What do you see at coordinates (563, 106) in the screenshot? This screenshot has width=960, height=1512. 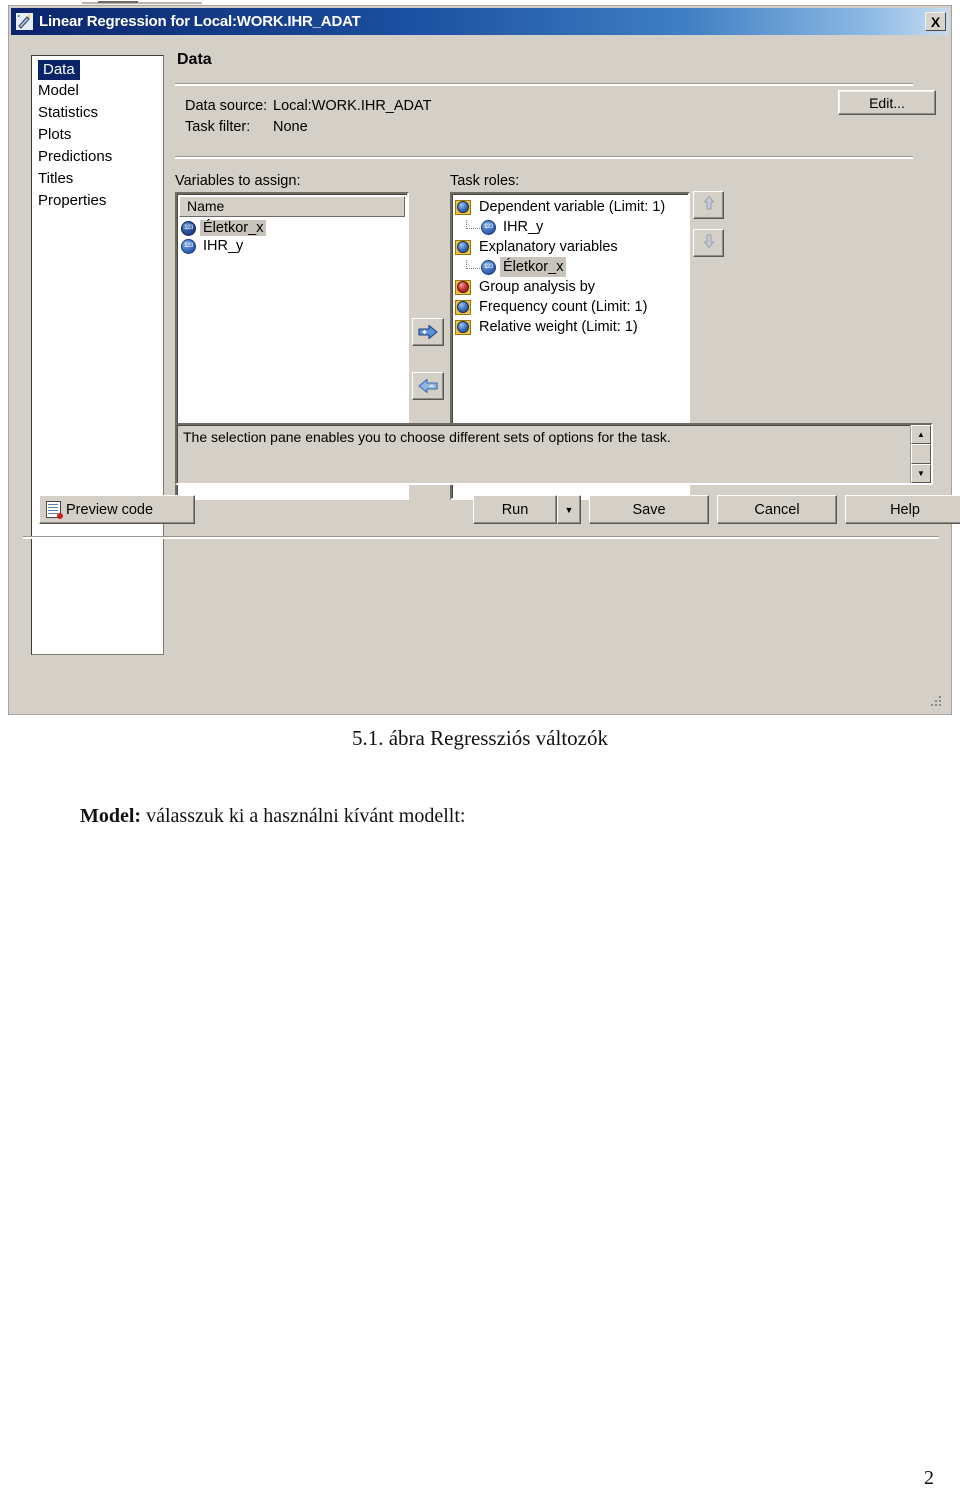 I see `data-source-row: Data source: Local:WORK.IHR_ADAT` at bounding box center [563, 106].